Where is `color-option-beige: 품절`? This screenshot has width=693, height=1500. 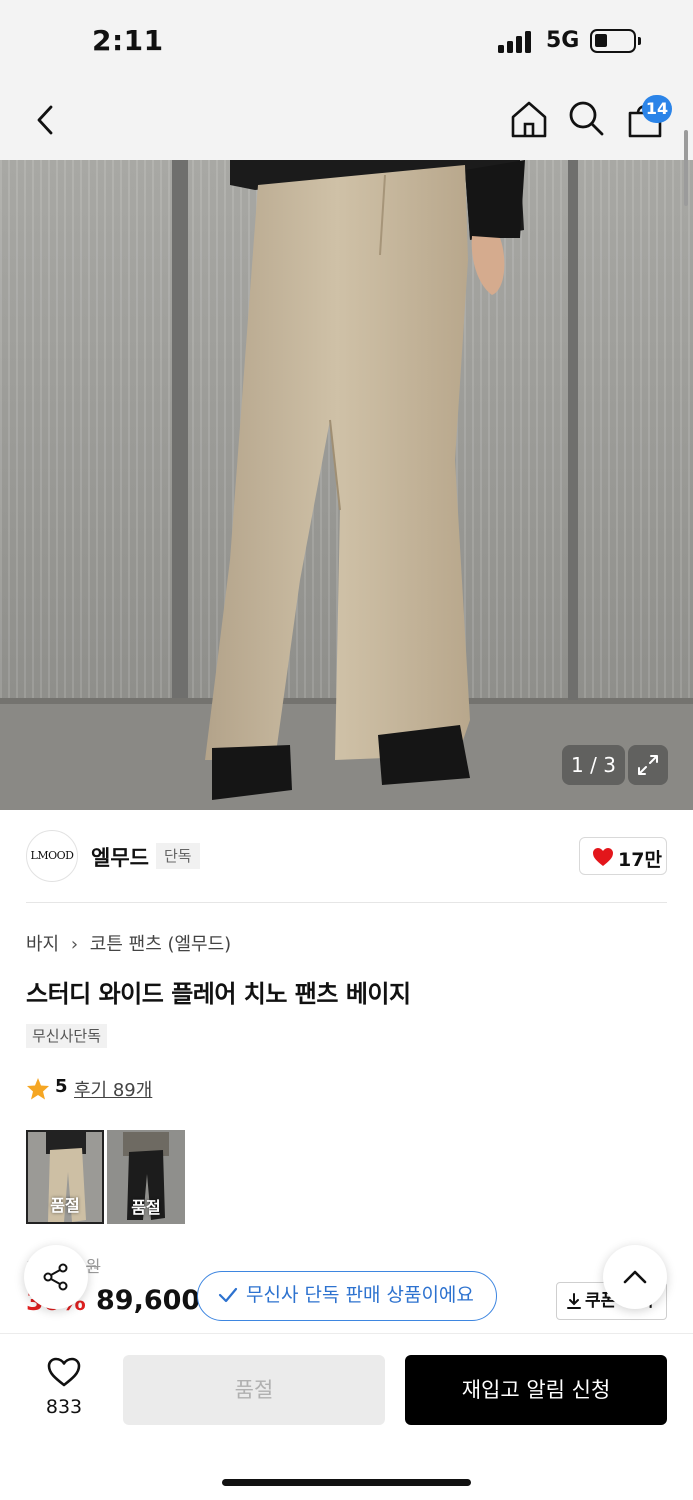
color-option-beige: 품절 is located at coordinates (65, 1177).